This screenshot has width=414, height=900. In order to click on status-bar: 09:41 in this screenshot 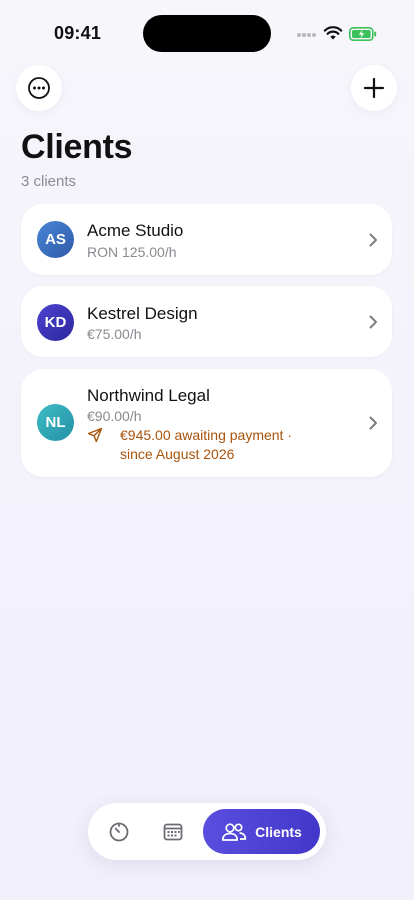, I will do `click(207, 30)`.